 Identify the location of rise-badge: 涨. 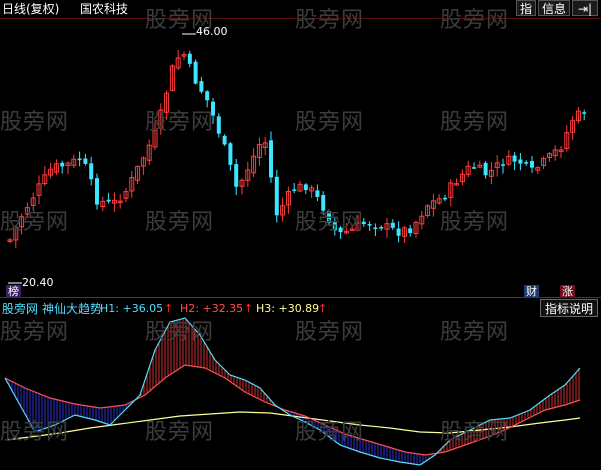
(567, 291).